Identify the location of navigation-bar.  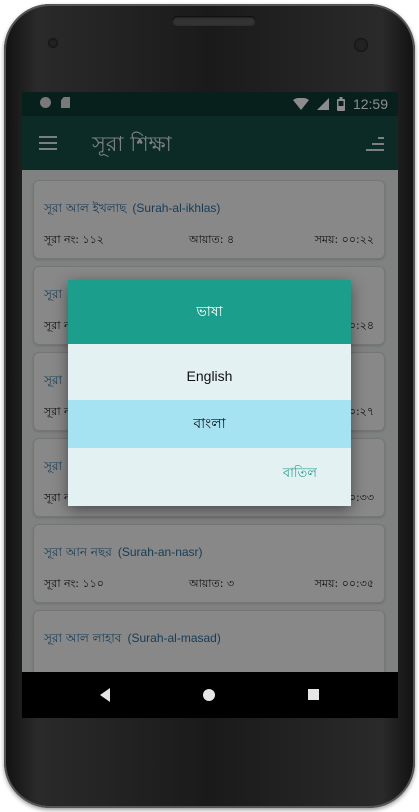
(210, 695).